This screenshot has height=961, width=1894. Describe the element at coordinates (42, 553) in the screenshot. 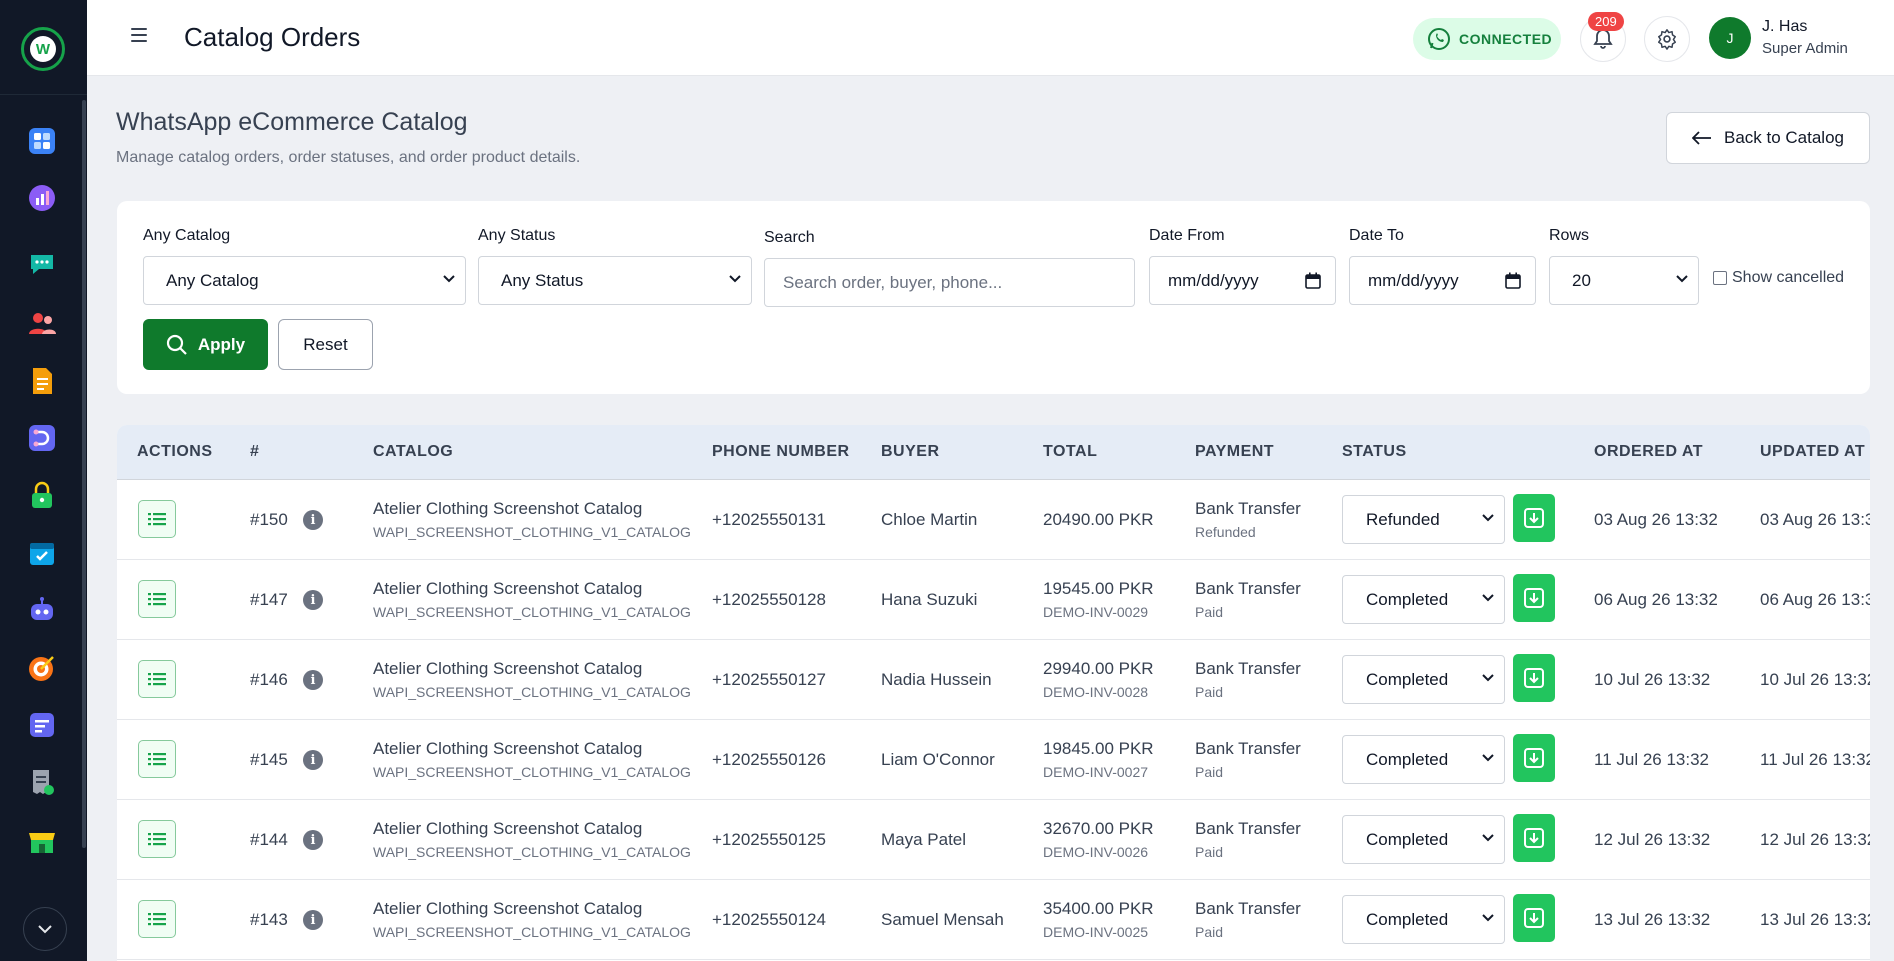

I see `sidebar-item-calendar` at that location.